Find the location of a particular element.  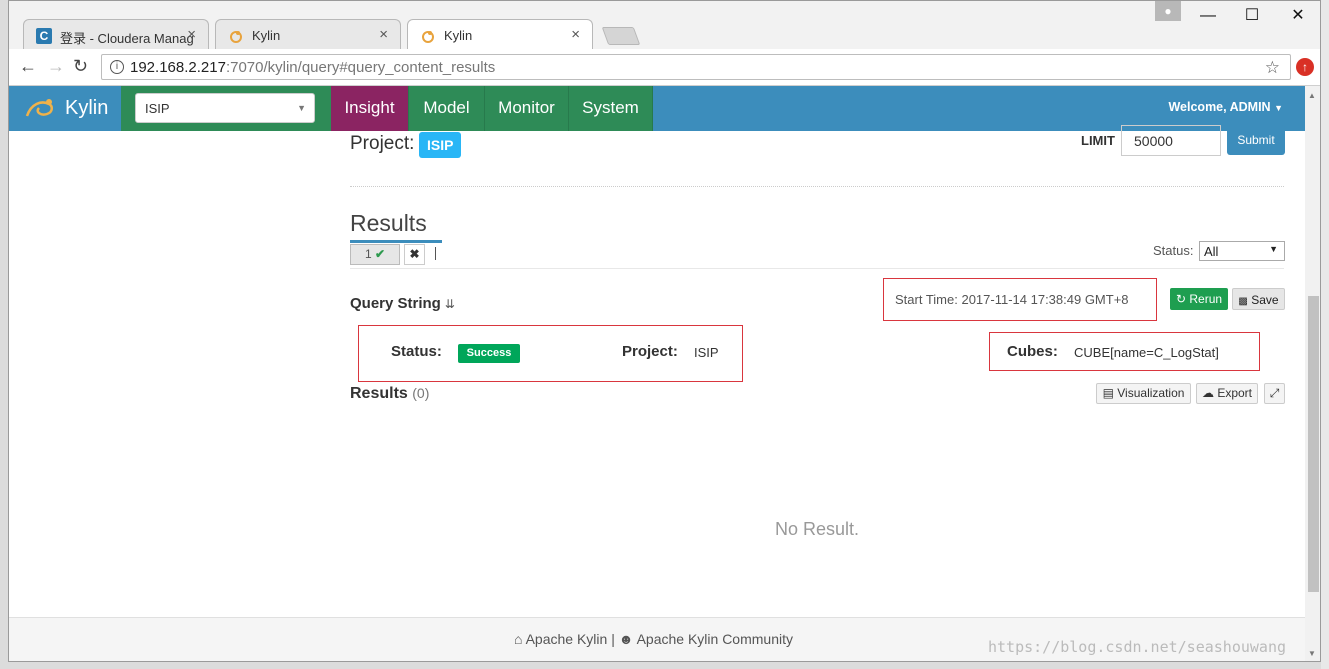

kylin-brand: Kylin is located at coordinates (73, 109).